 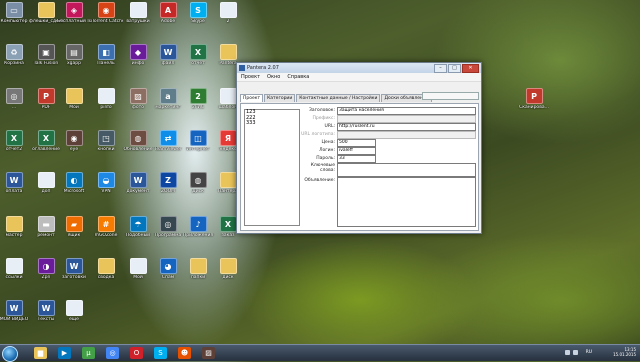 What do you see at coordinates (136, 353) in the screenshot?
I see `opera-icon: O` at bounding box center [136, 353].